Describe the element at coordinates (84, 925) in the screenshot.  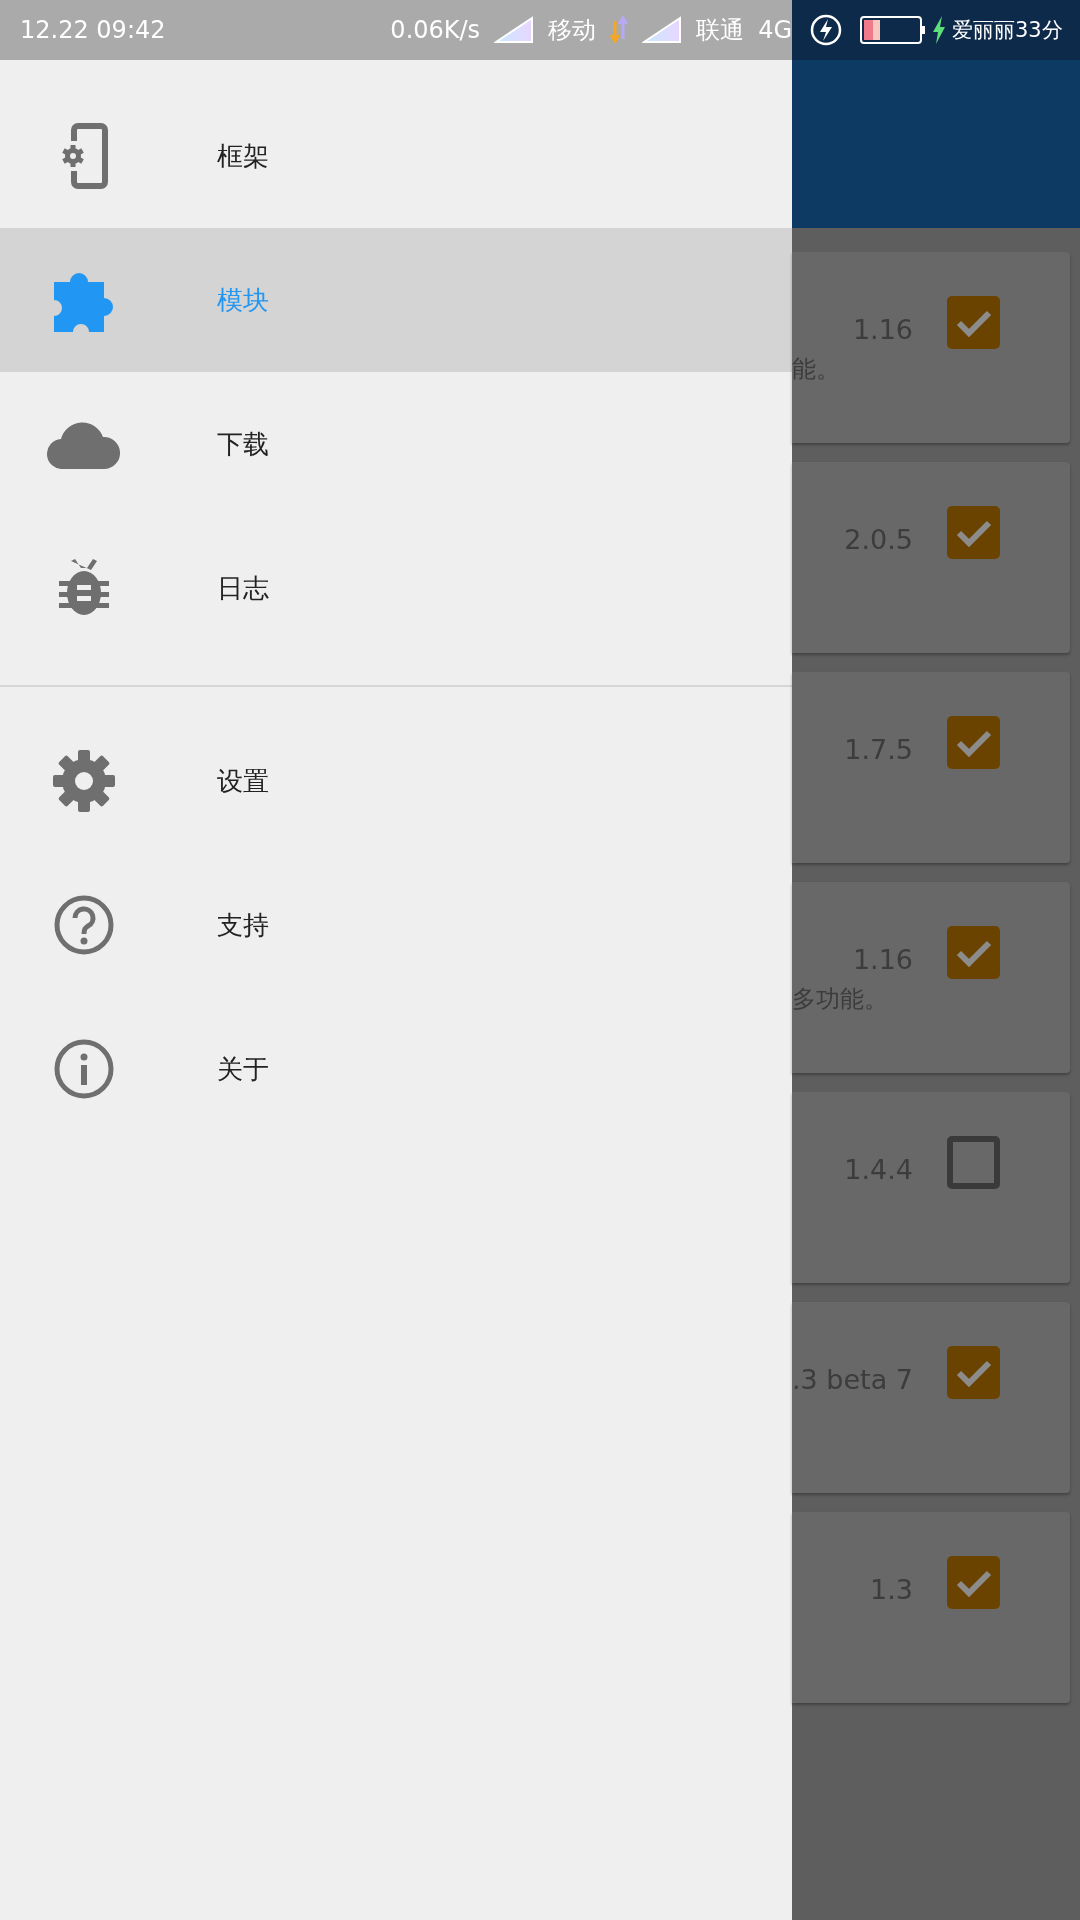
I see `help-icon` at that location.